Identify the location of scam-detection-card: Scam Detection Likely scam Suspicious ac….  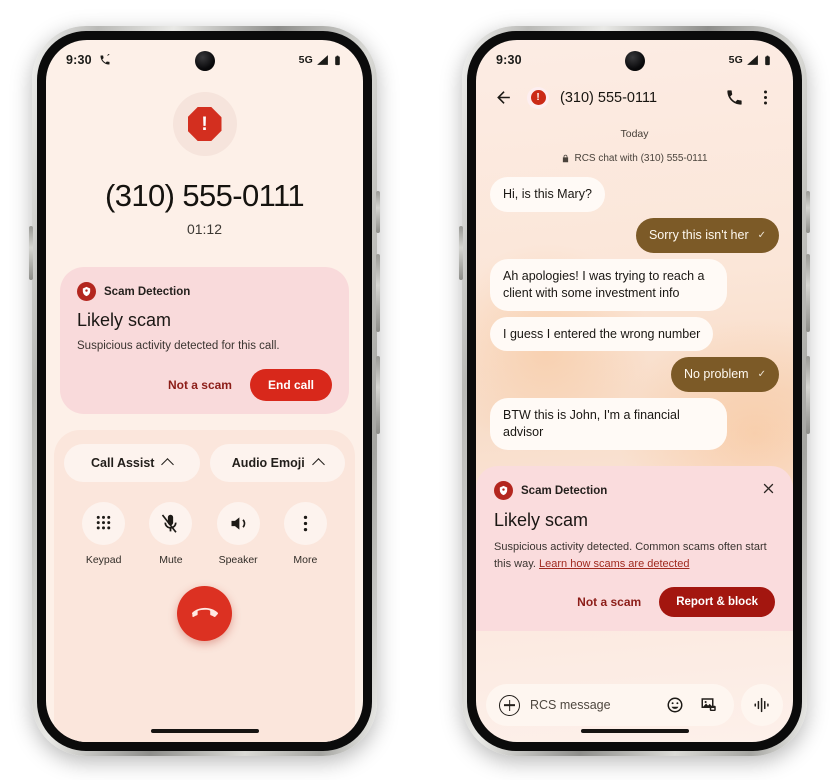
(204, 340).